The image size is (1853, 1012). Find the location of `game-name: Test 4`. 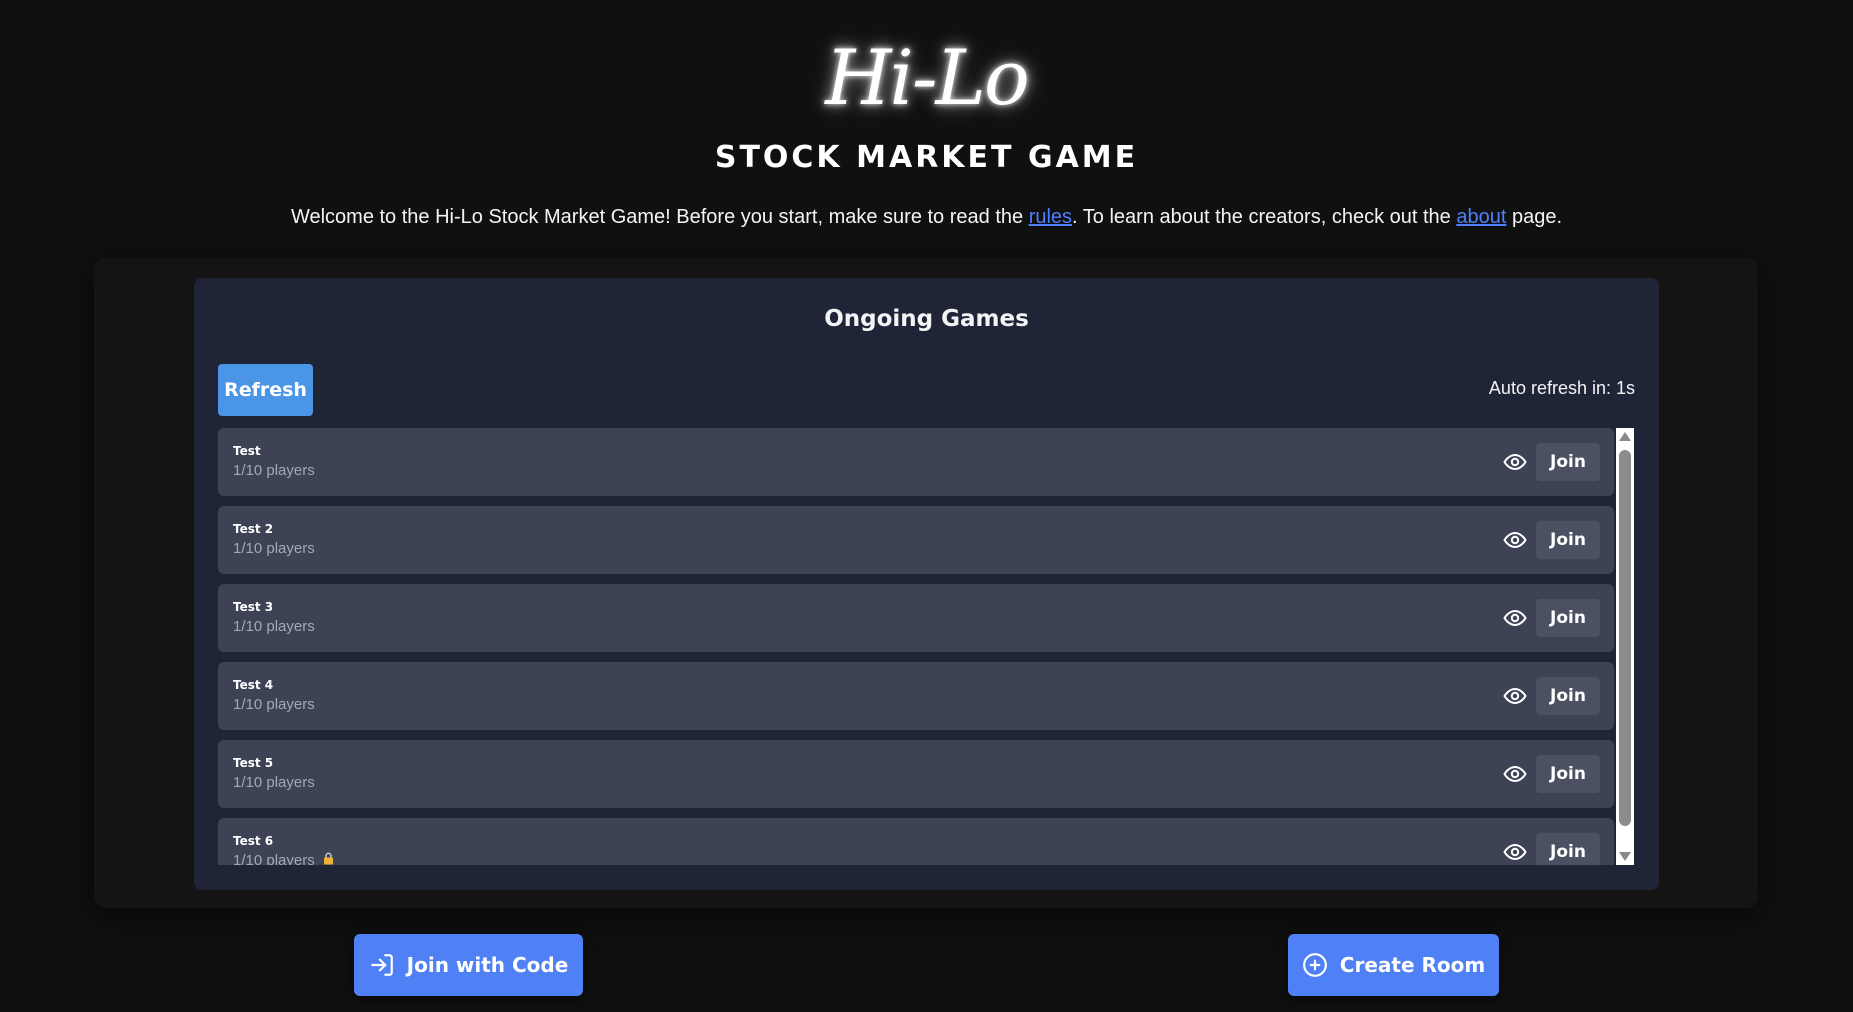

game-name: Test 4 is located at coordinates (253, 685).